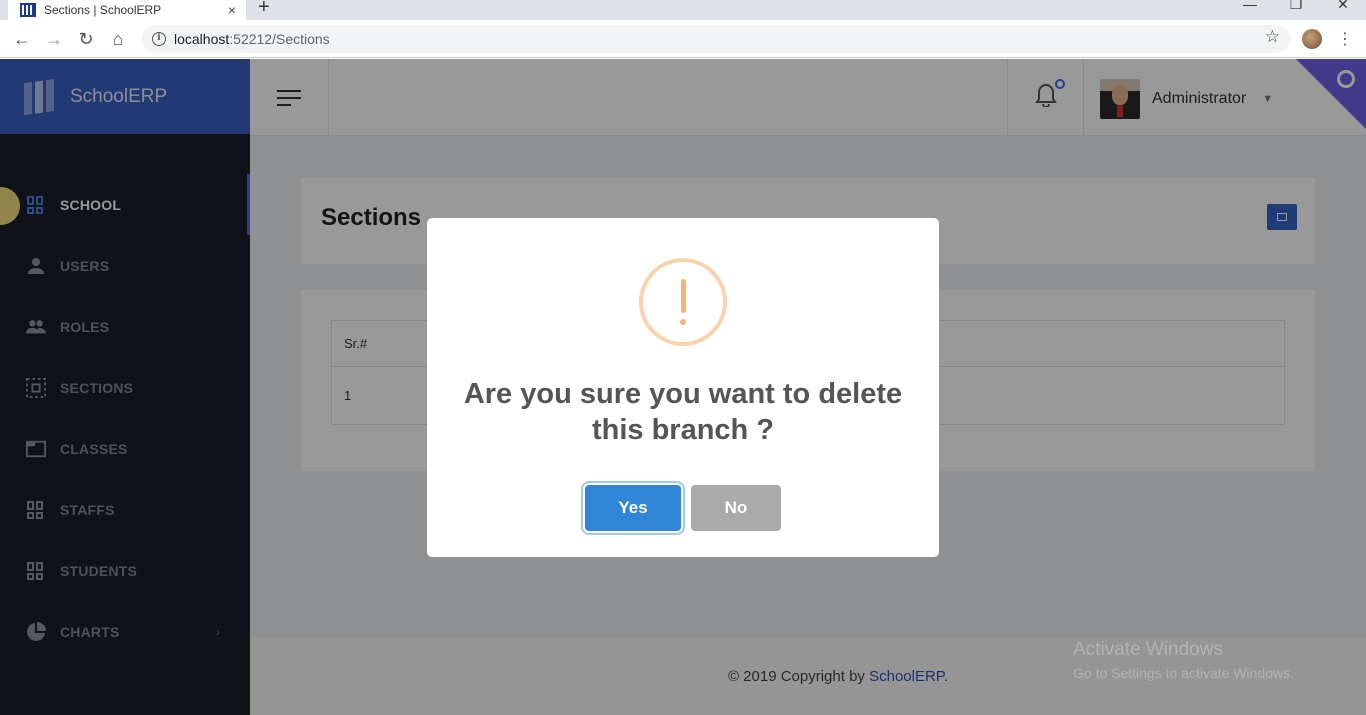  I want to click on tab-title: Sections | SchoolERP, so click(103, 10).